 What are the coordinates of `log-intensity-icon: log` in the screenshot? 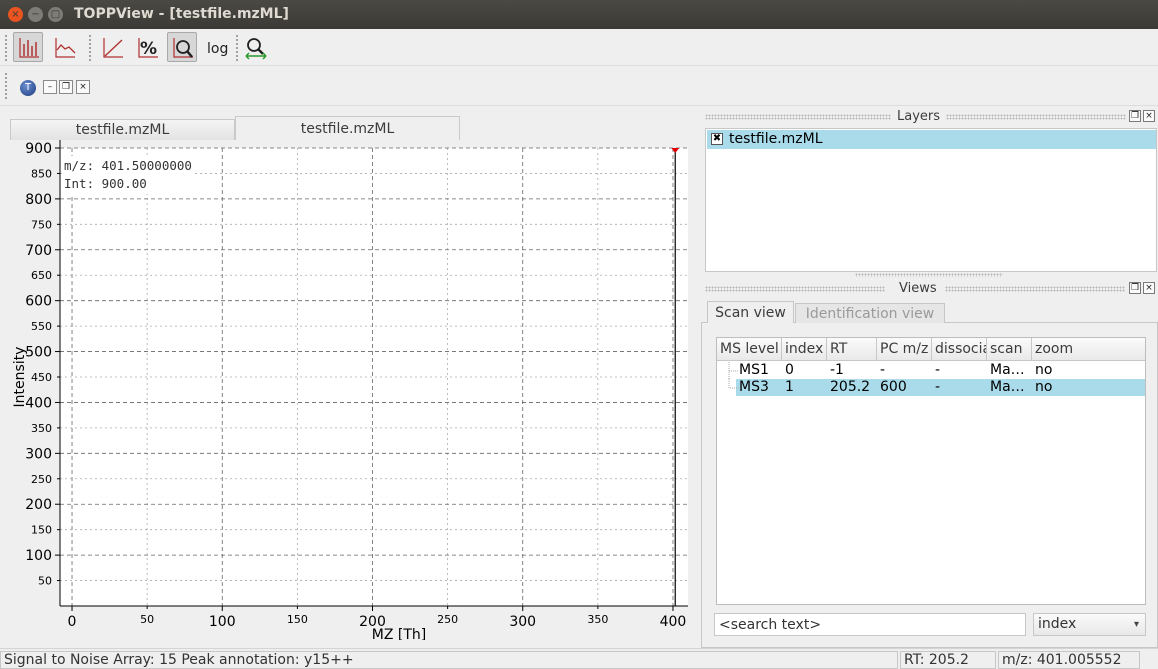 It's located at (217, 49).